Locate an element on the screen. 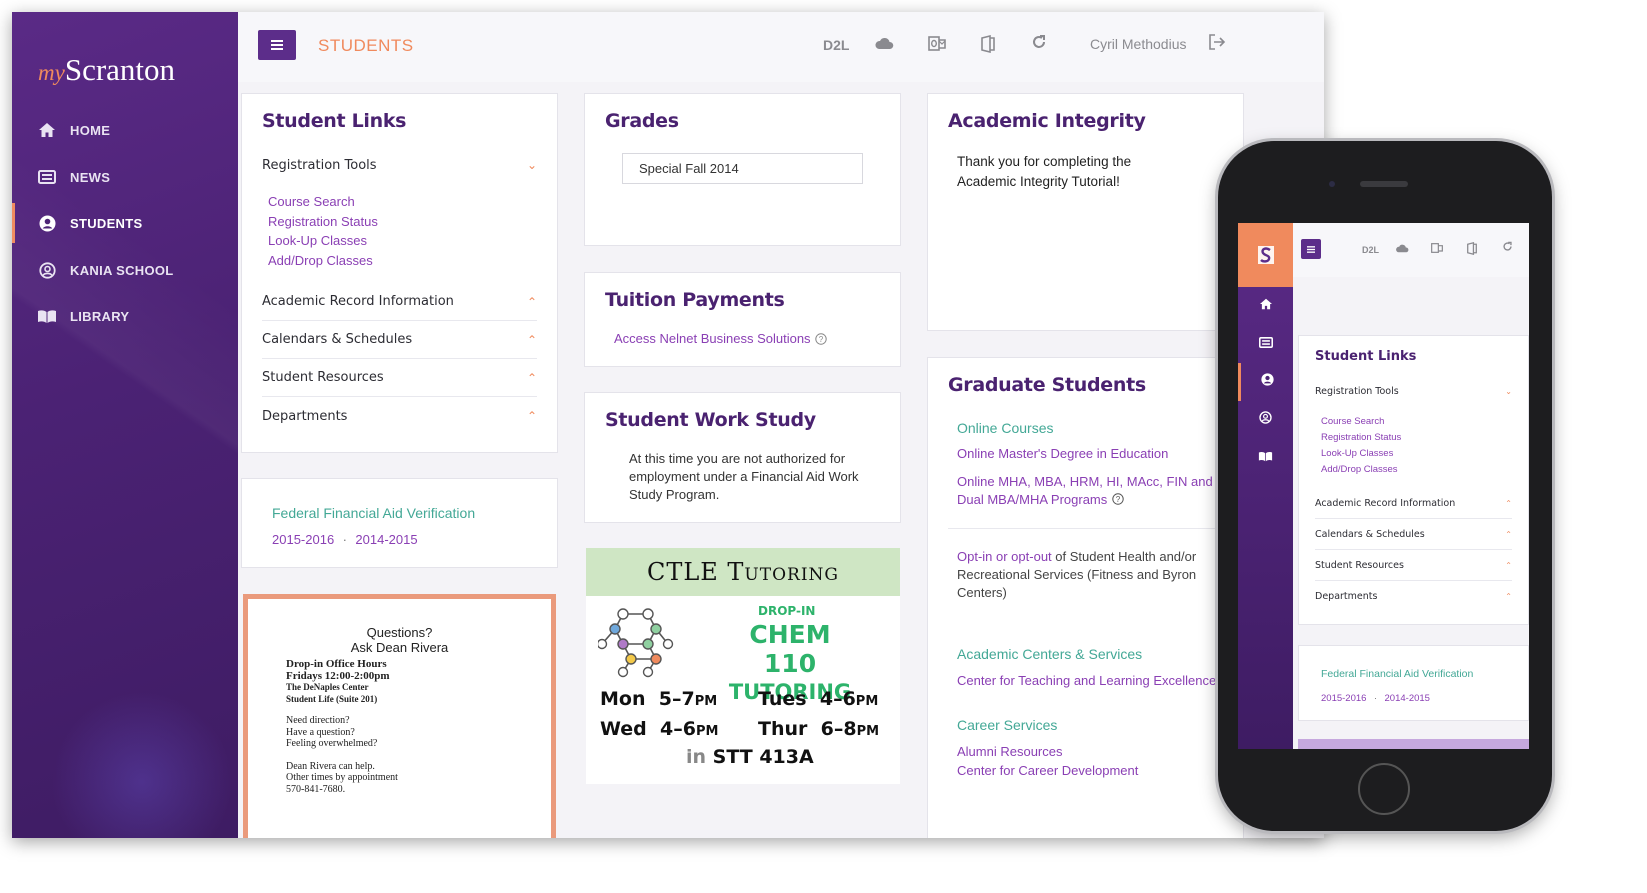 The image size is (1647, 893). pm: PM is located at coordinates (868, 731).